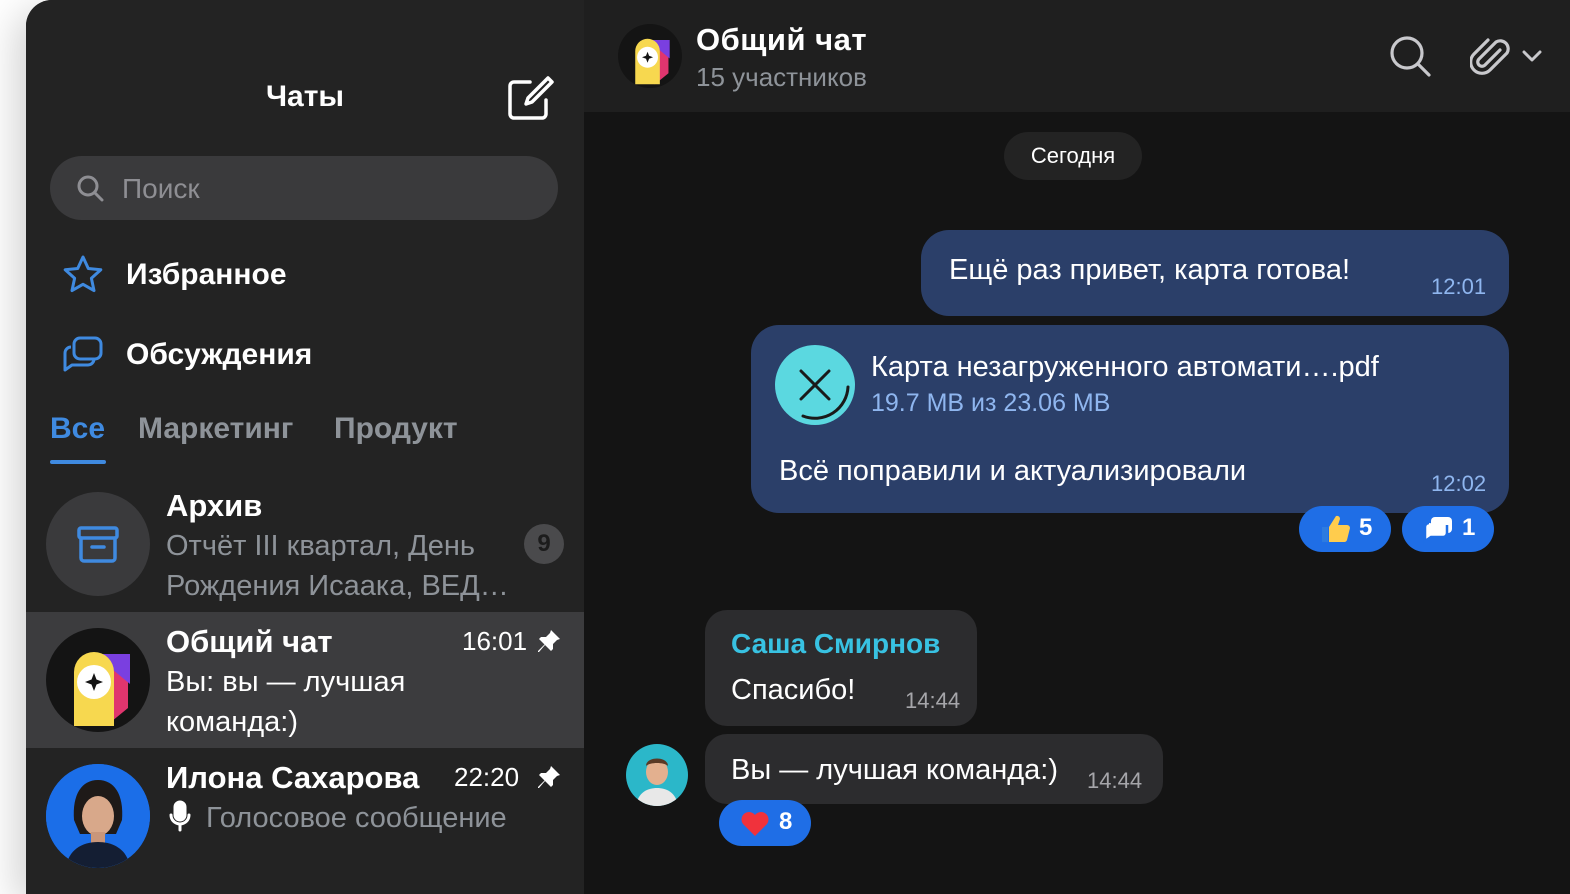 The image size is (1570, 894). What do you see at coordinates (1437, 530) in the screenshot?
I see `thread-icon` at bounding box center [1437, 530].